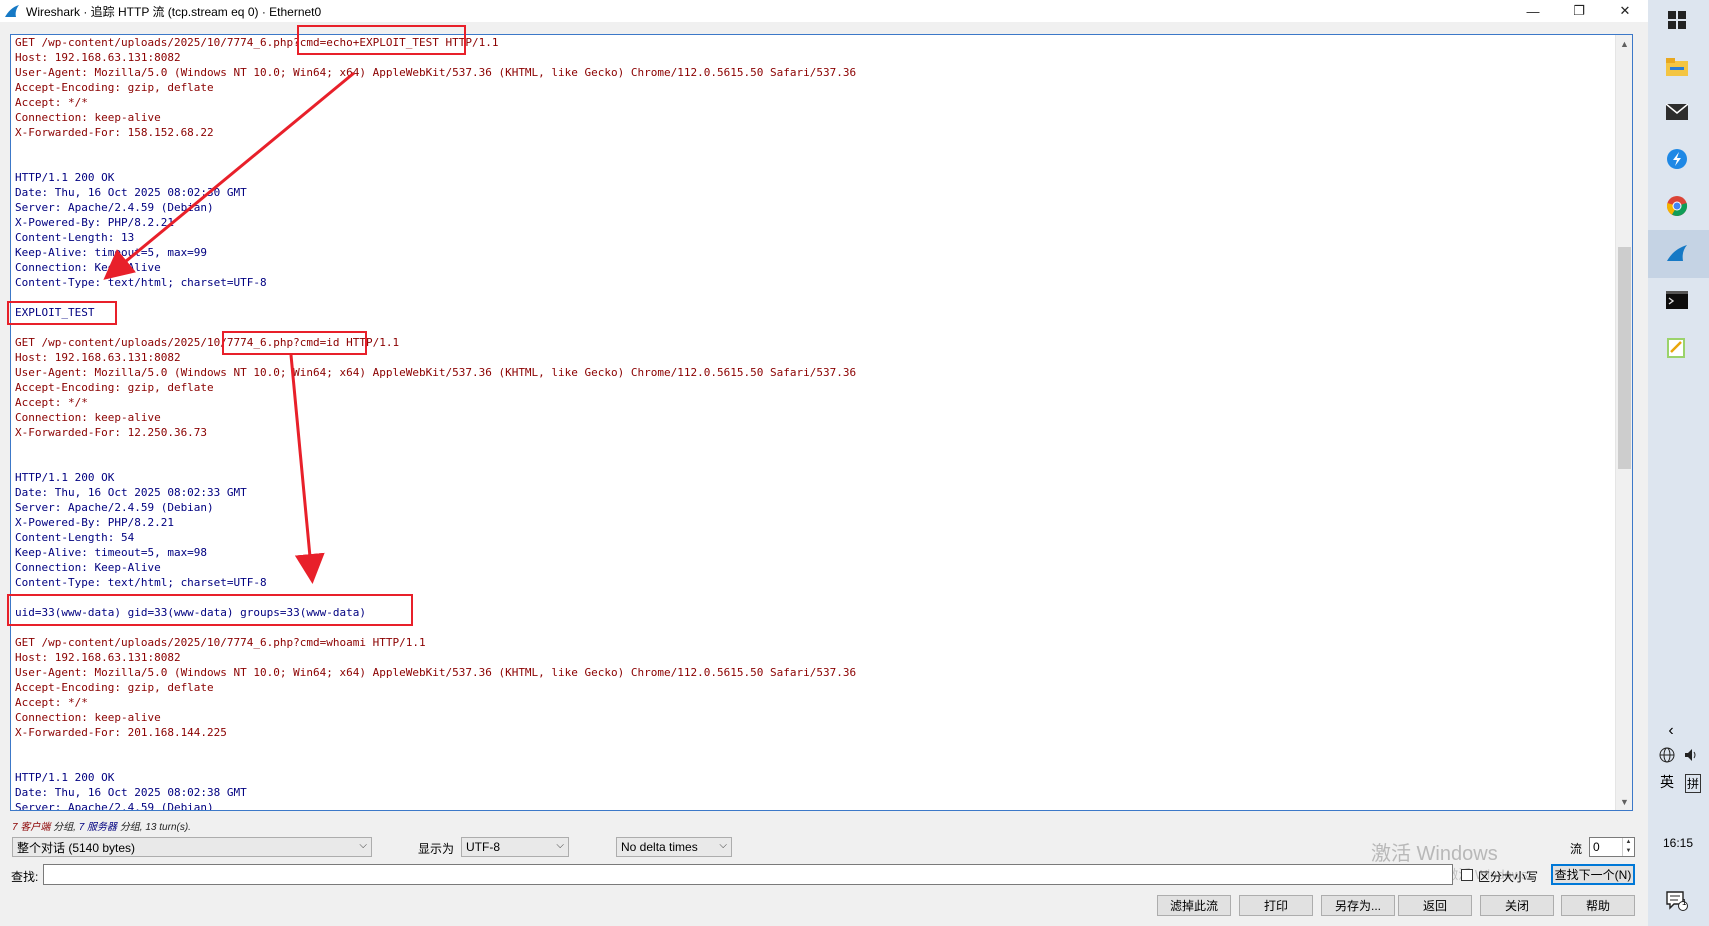  Describe the element at coordinates (75, 537) in the screenshot. I see `response-line: Content-Length: 54` at that location.